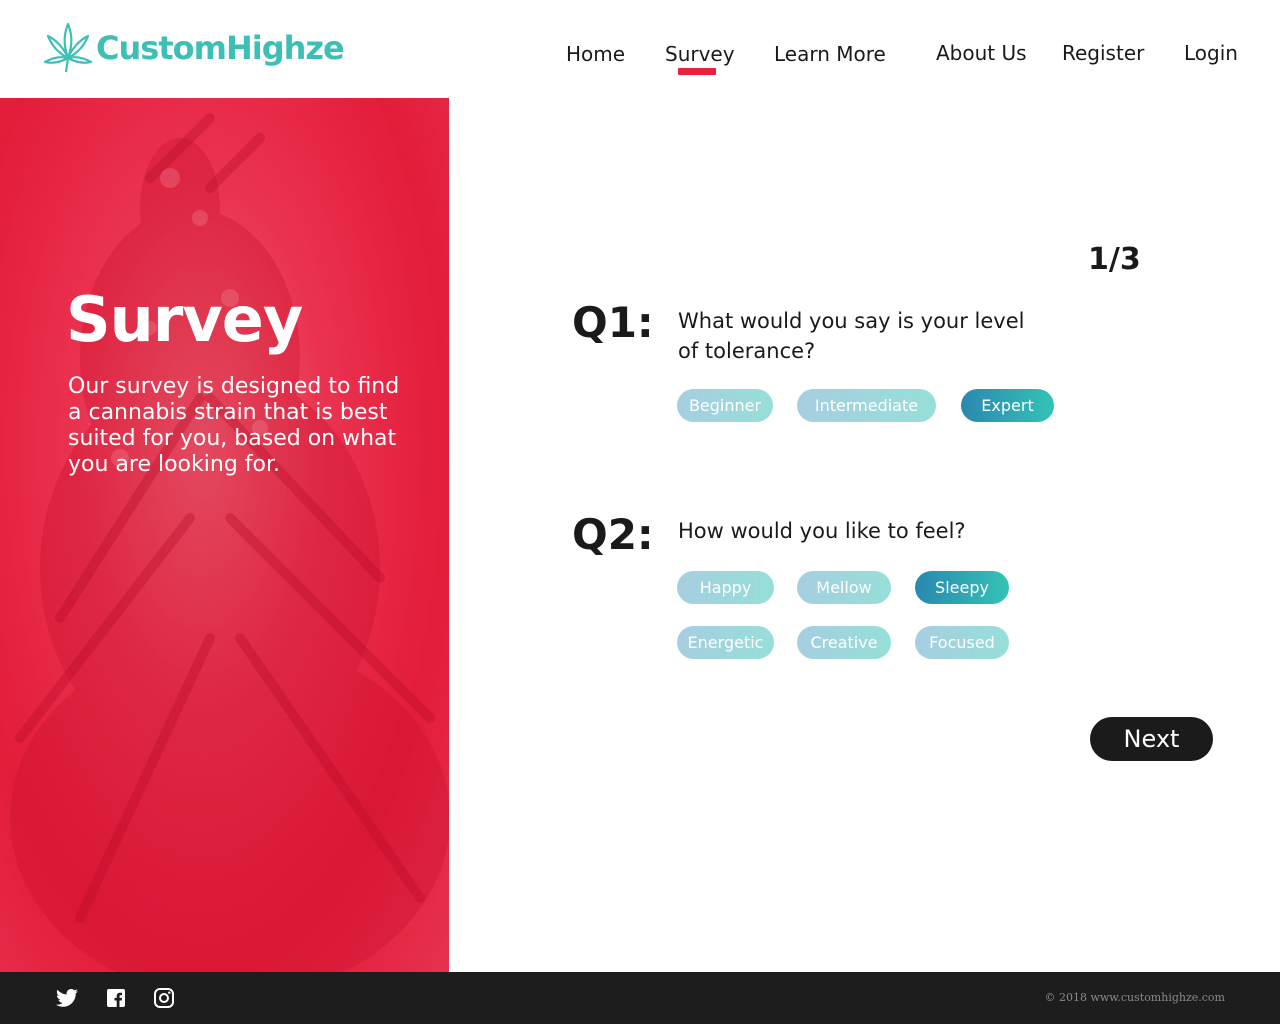  I want to click on site-footer: © 2018 www.customhighze.com, so click(640, 998).